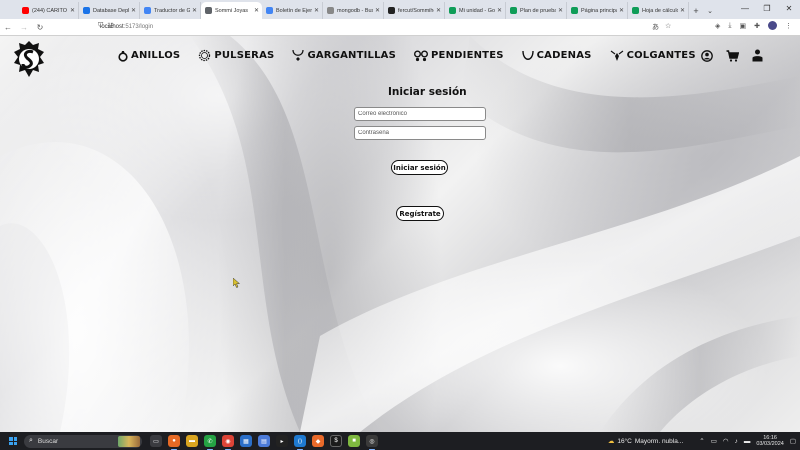  I want to click on nav-item-cadenas: CADENAS, so click(556, 56).